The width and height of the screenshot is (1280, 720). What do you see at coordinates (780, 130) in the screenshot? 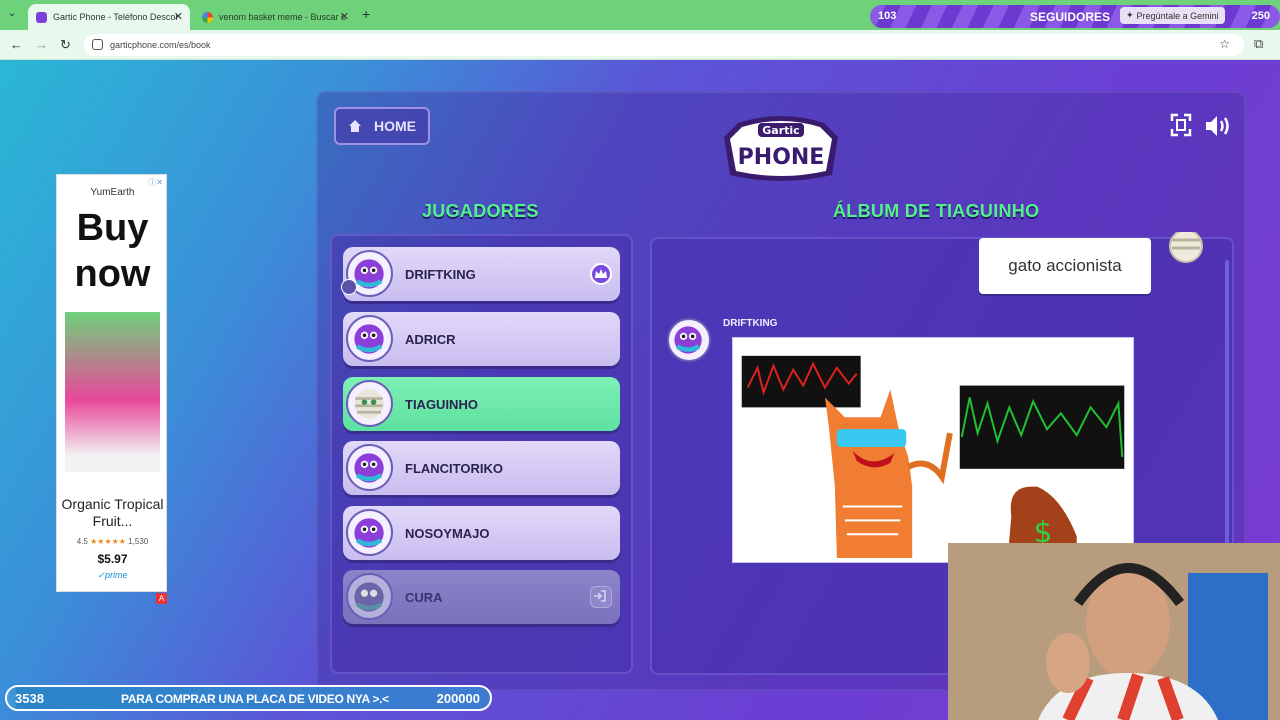
I see `svg-text: Gartic` at bounding box center [780, 130].